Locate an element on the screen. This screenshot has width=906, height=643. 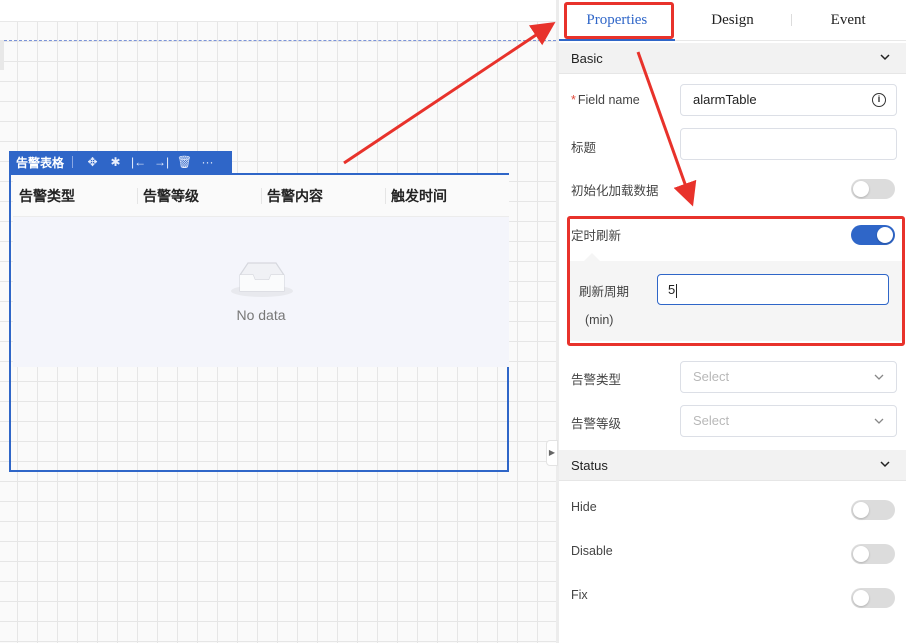
timed-refresh-toggle is located at coordinates (873, 235).